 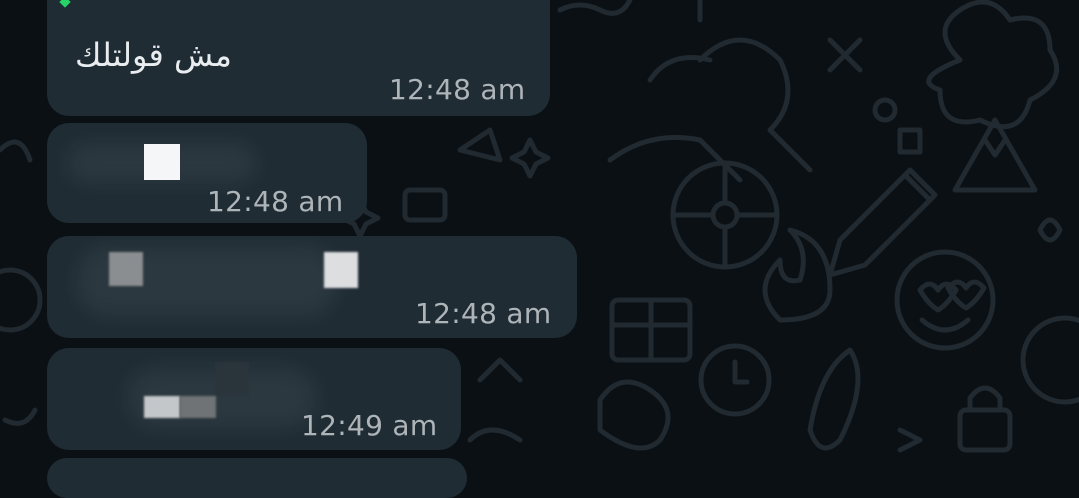 I want to click on message-timestamp: 12:49 am, so click(x=369, y=425).